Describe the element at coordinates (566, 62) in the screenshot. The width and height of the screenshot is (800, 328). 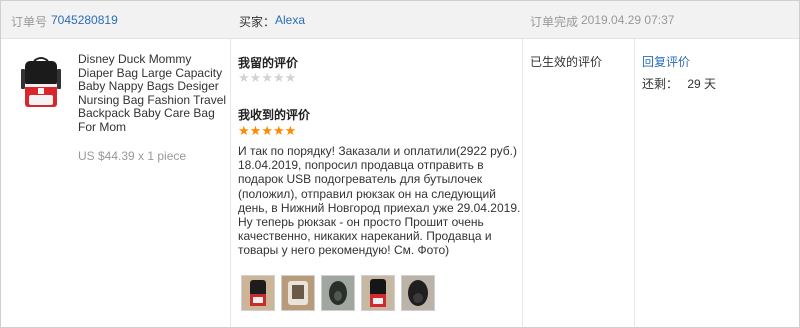
I see `review-valid-status: 已生效的评价` at that location.